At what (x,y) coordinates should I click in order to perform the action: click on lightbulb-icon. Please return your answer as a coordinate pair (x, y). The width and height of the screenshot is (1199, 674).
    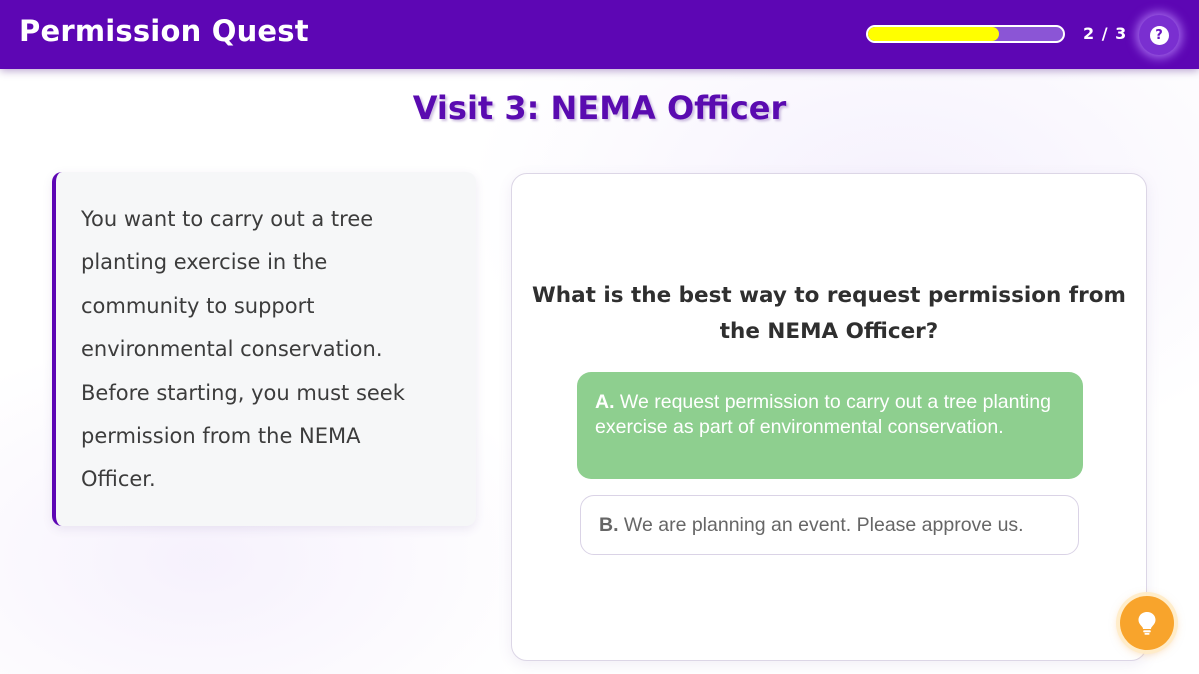
    Looking at the image, I should click on (1147, 623).